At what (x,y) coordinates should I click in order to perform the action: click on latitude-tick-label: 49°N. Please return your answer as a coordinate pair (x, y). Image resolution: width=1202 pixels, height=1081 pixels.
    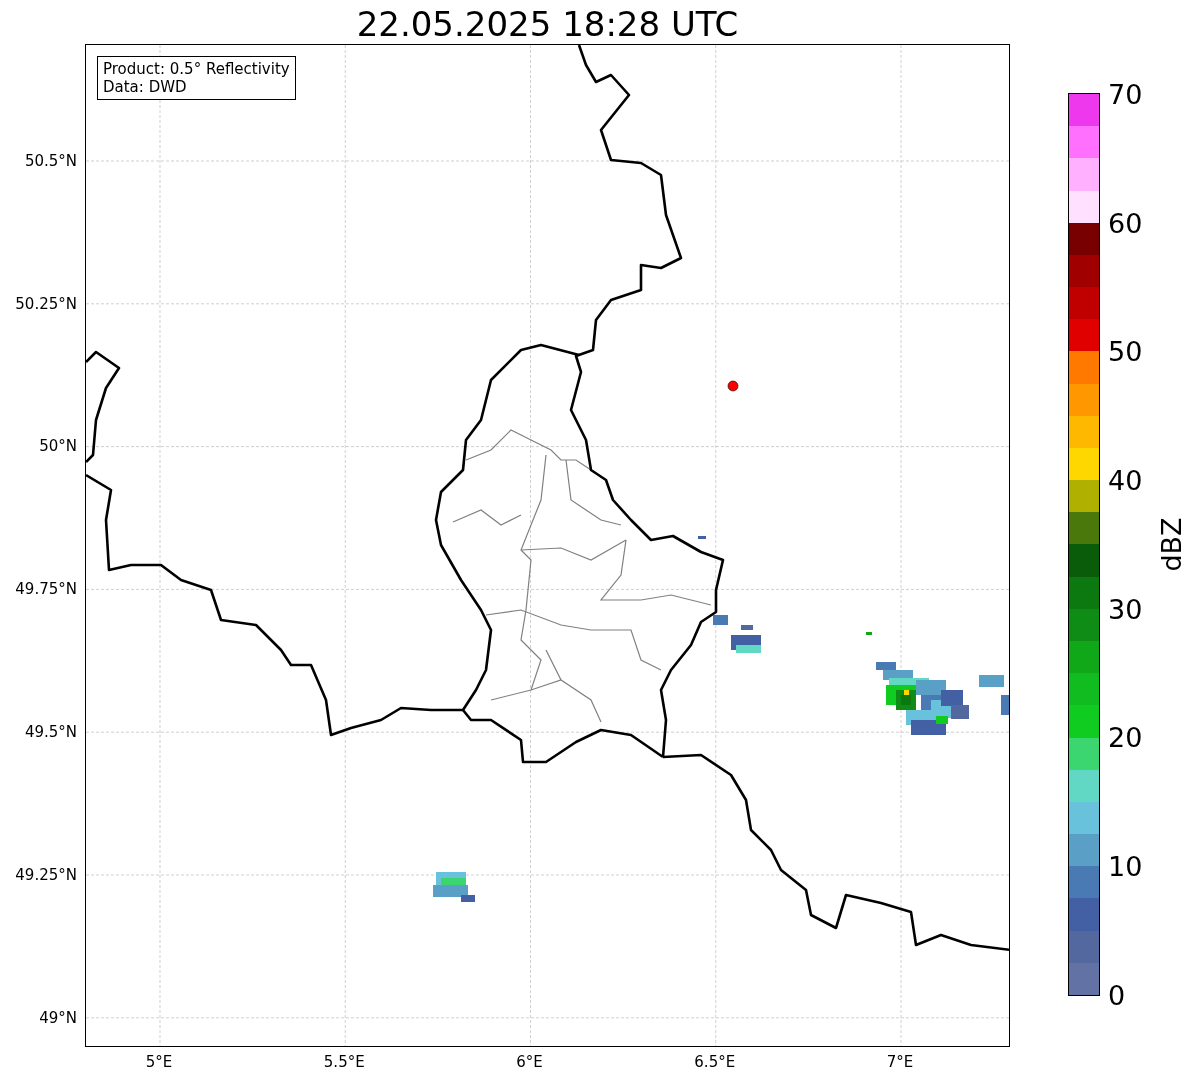
    Looking at the image, I should click on (58, 1017).